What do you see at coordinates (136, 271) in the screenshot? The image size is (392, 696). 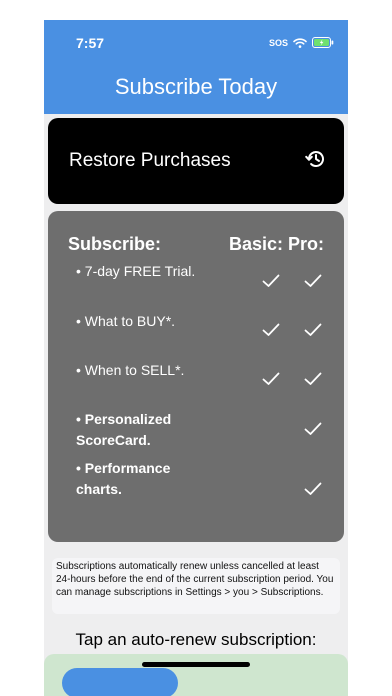 I see `feature-free-trial: • 7-day FREE Trial.` at bounding box center [136, 271].